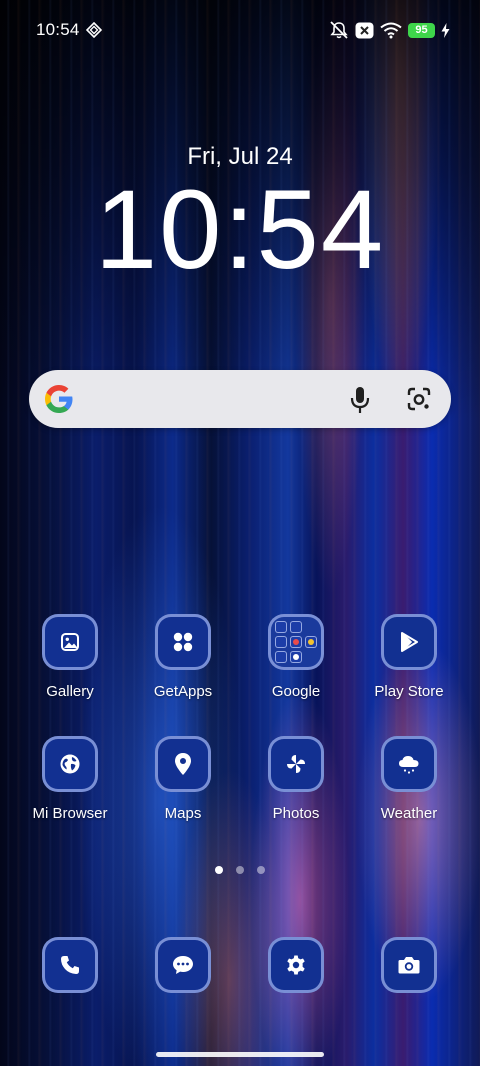  What do you see at coordinates (70, 691) in the screenshot?
I see `app-label: Gallery` at bounding box center [70, 691].